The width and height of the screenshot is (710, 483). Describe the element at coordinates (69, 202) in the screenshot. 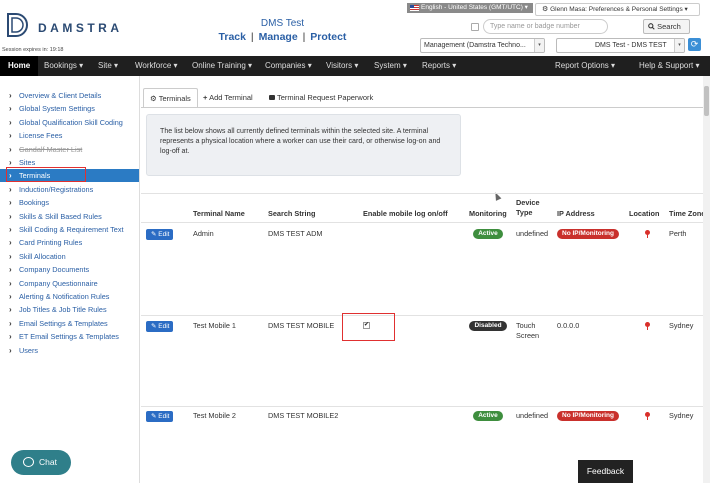

I see `sidebar-item-bookings: › Bookings` at that location.